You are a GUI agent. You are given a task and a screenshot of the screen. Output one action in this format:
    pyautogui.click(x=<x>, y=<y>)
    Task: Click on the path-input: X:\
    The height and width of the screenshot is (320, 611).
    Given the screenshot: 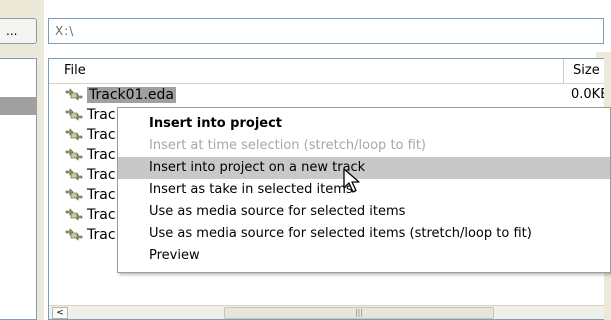 What is the action you would take?
    pyautogui.click(x=326, y=31)
    